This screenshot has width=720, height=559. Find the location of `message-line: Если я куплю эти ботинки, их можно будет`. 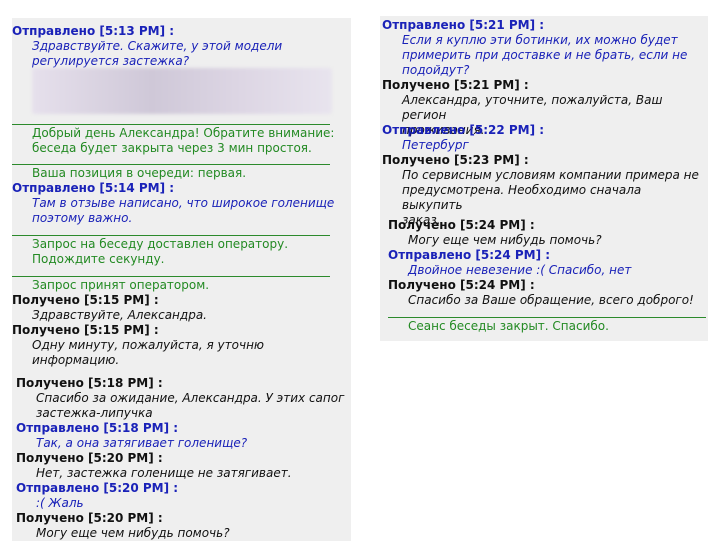

message-line: Если я куплю эти ботинки, их можно будет is located at coordinates (540, 40).